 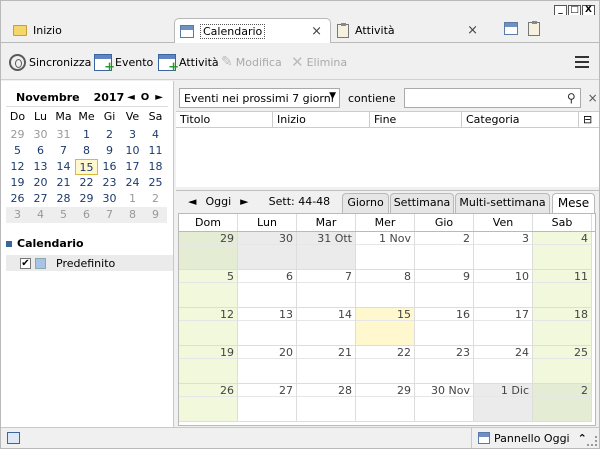 I want to click on column-category: Categoria, so click(x=520, y=119).